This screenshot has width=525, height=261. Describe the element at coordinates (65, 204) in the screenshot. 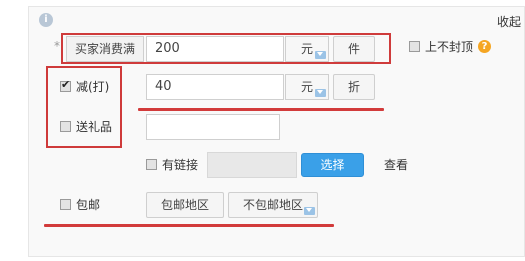

I see `free-shipping-checkbox` at that location.